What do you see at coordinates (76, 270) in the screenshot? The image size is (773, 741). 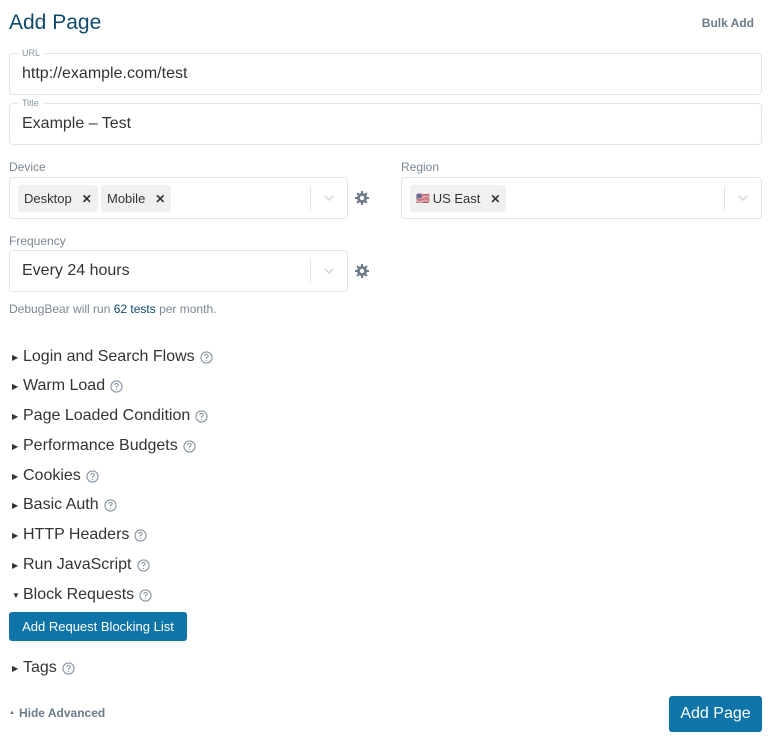 I see `frequency-value: Every 24 hours` at bounding box center [76, 270].